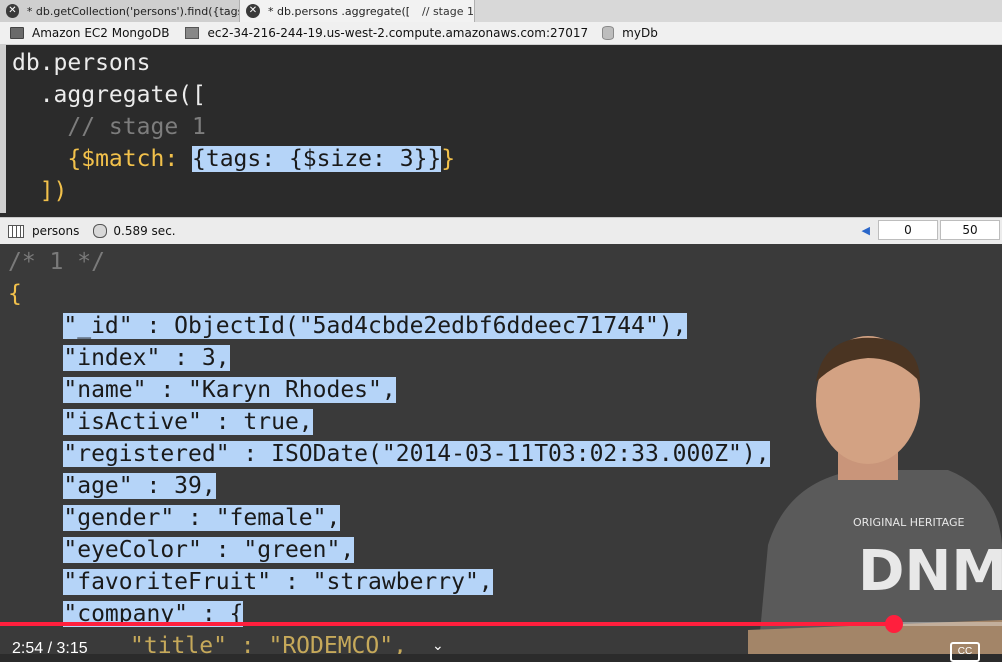 Image resolution: width=1002 pixels, height=662 pixels. I want to click on editor-line-1: db.persons, so click(81, 63).